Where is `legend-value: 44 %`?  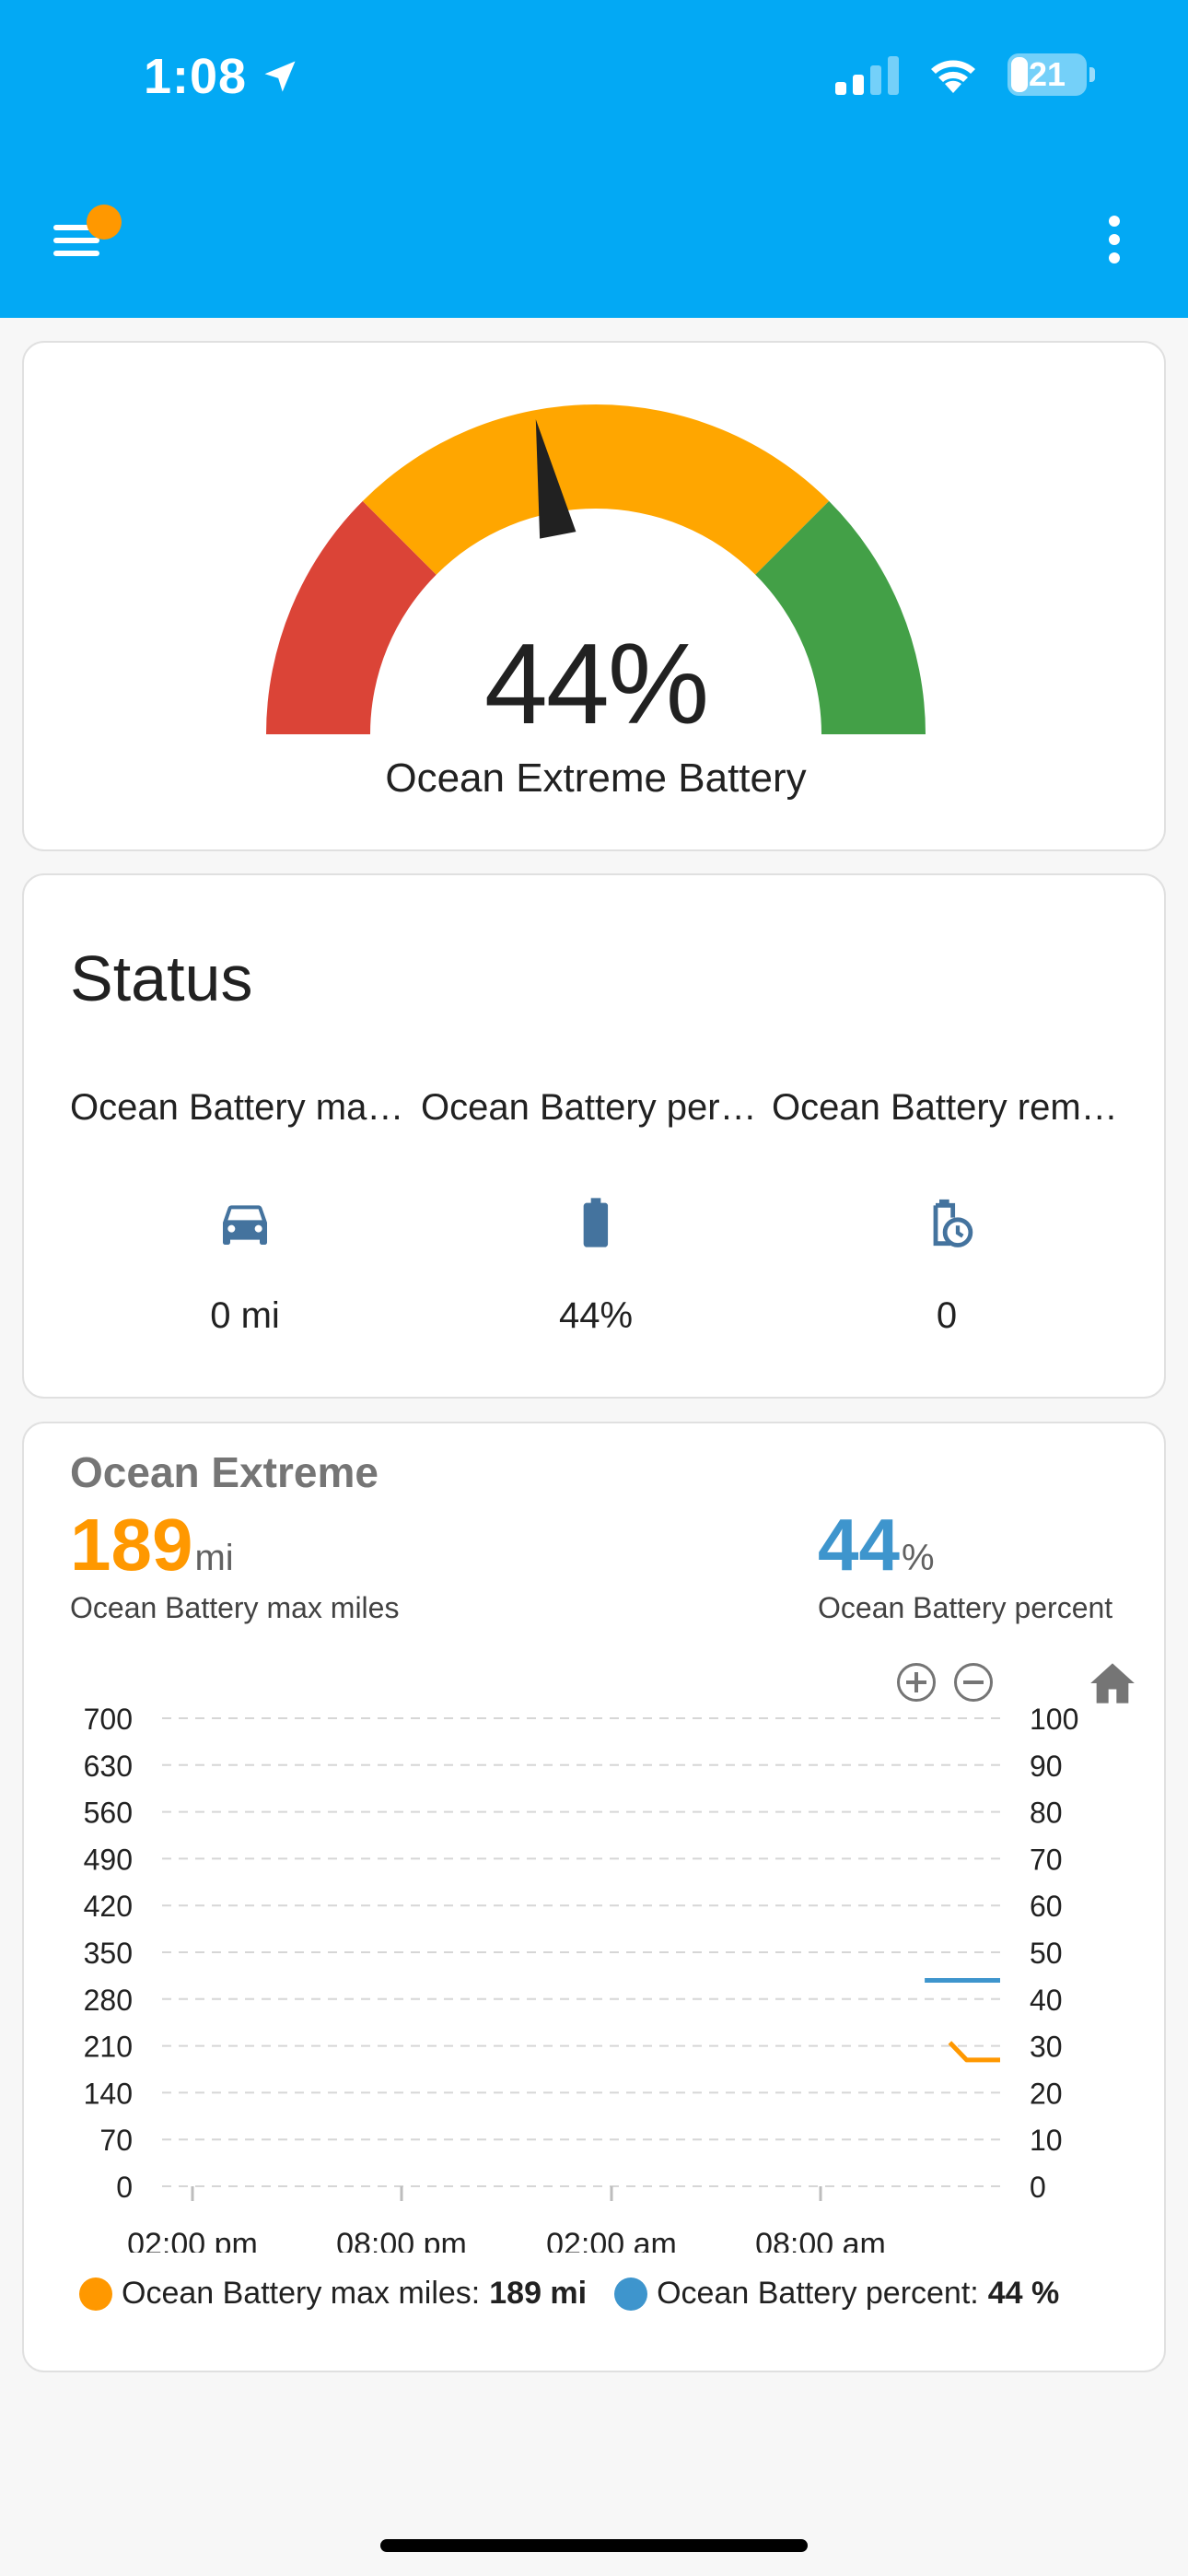 legend-value: 44 % is located at coordinates (1023, 2293).